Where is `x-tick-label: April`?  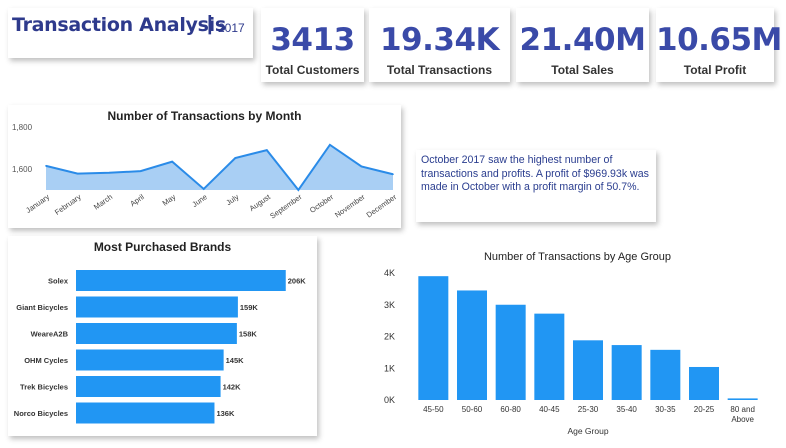 x-tick-label: April is located at coordinates (137, 200).